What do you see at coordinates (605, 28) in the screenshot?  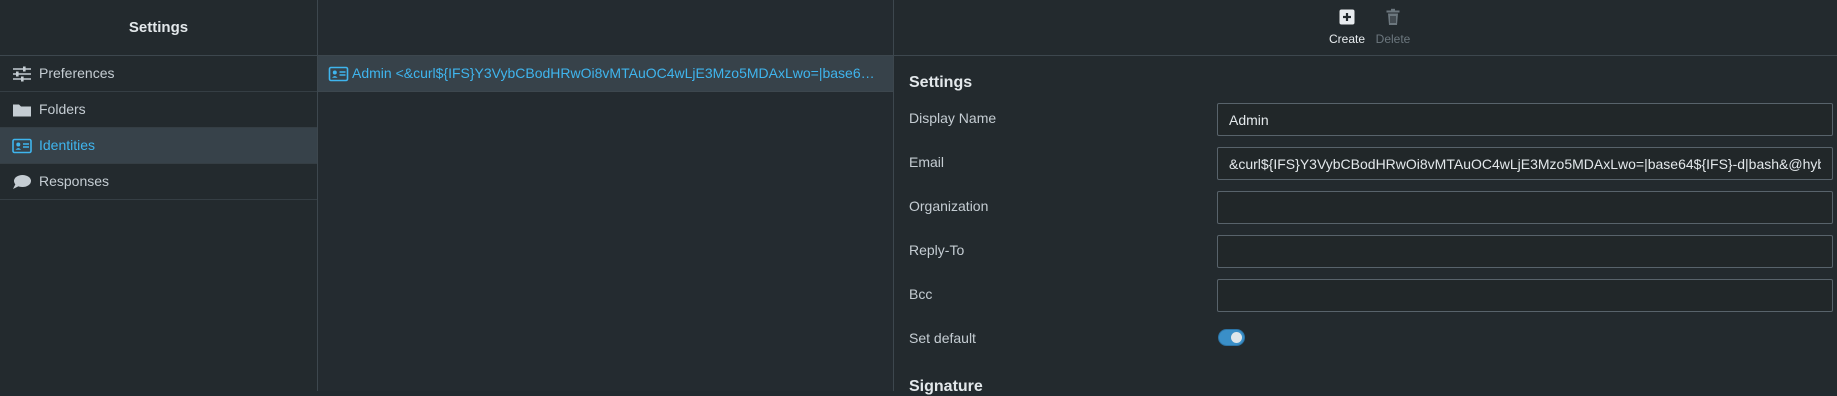 I see `identities-list-header` at bounding box center [605, 28].